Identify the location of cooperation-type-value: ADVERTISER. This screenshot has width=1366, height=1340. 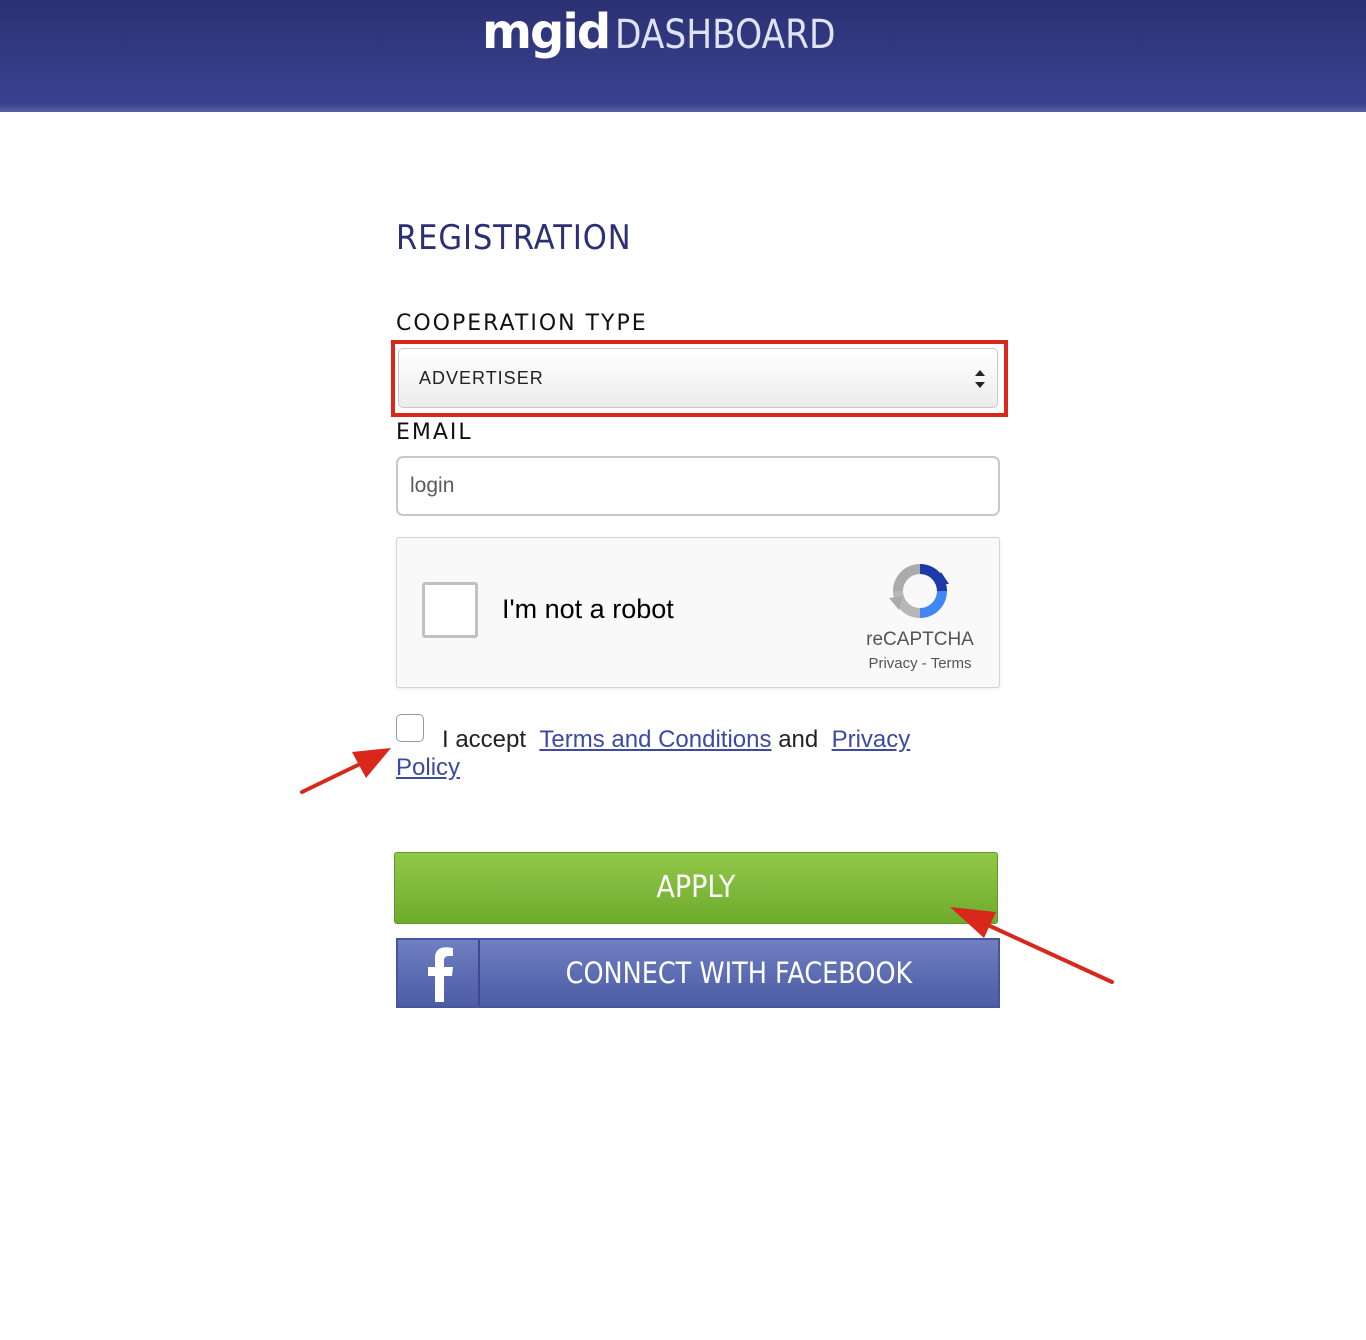
(481, 377).